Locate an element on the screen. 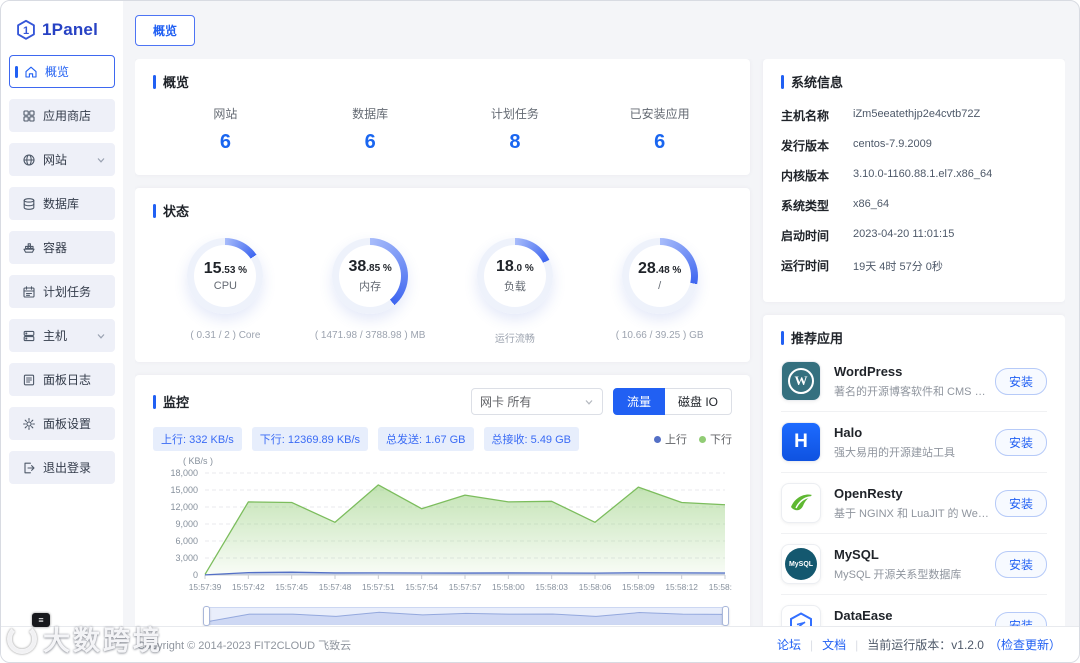 This screenshot has height=663, width=1080. traffic-badge: 上行: 332 KB/s is located at coordinates (197, 439).